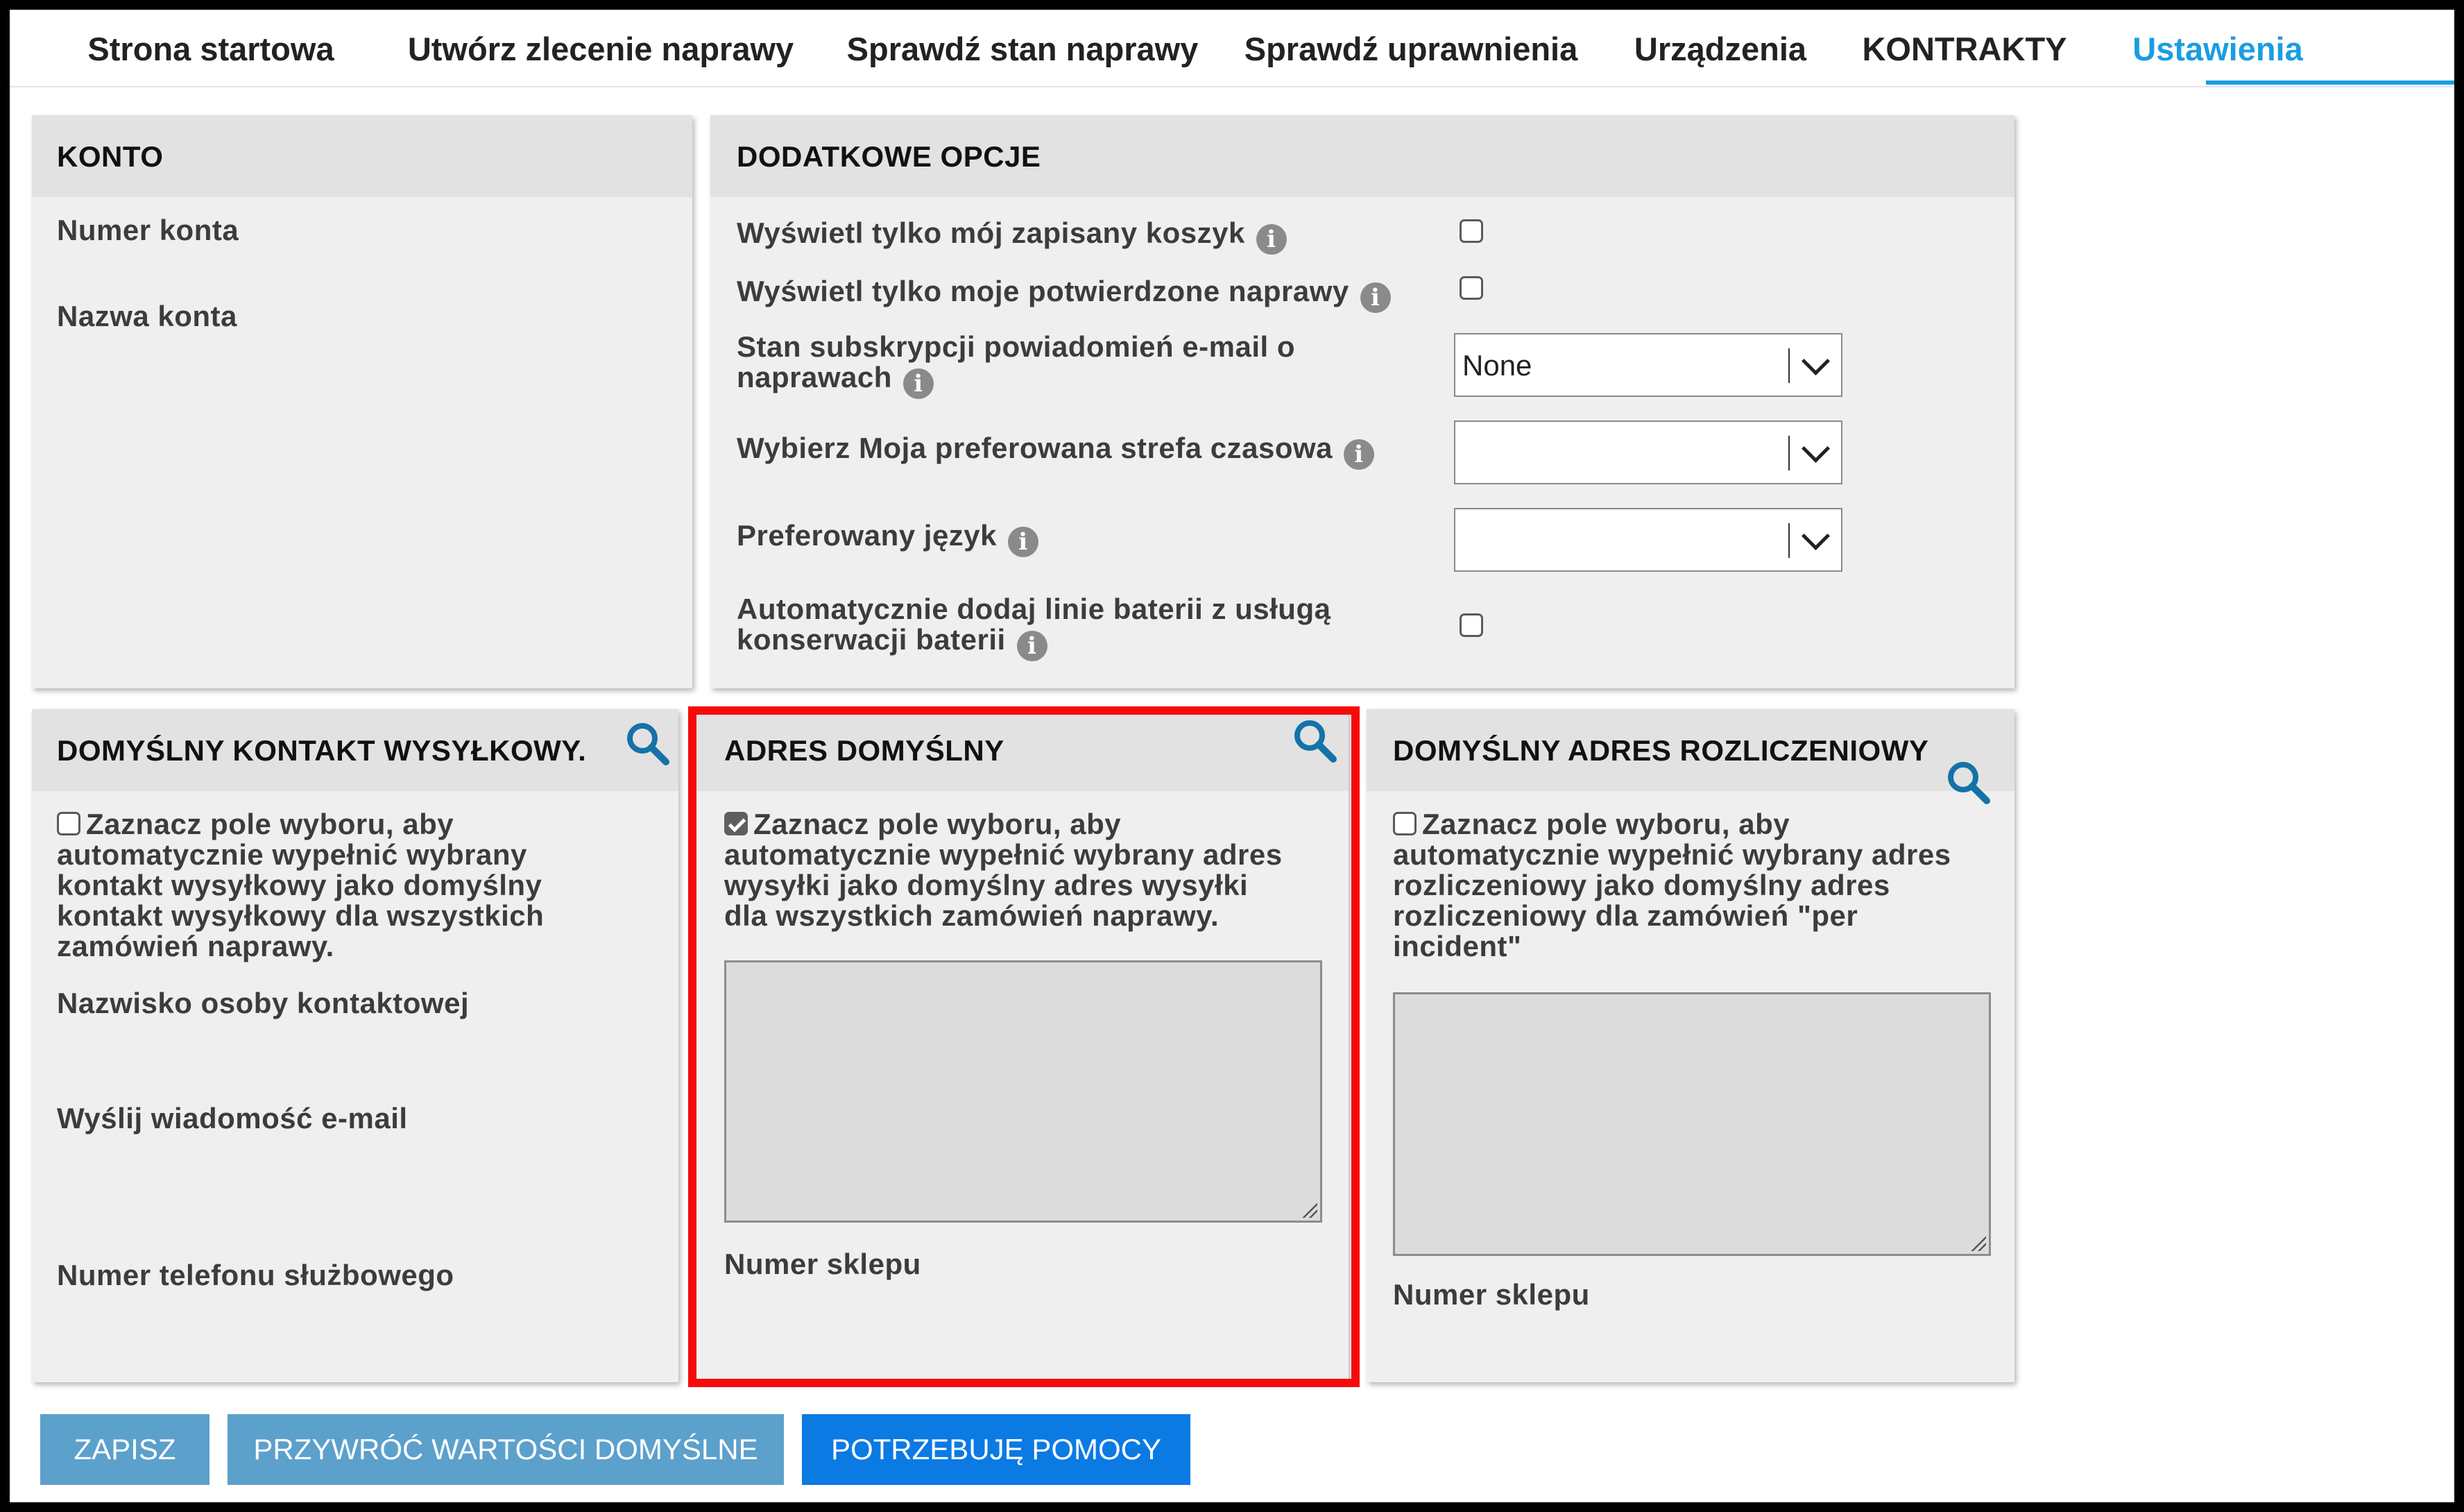 This screenshot has width=2464, height=1512. Describe the element at coordinates (1491, 1294) in the screenshot. I see `store-number-label: Numer sklepu` at that location.